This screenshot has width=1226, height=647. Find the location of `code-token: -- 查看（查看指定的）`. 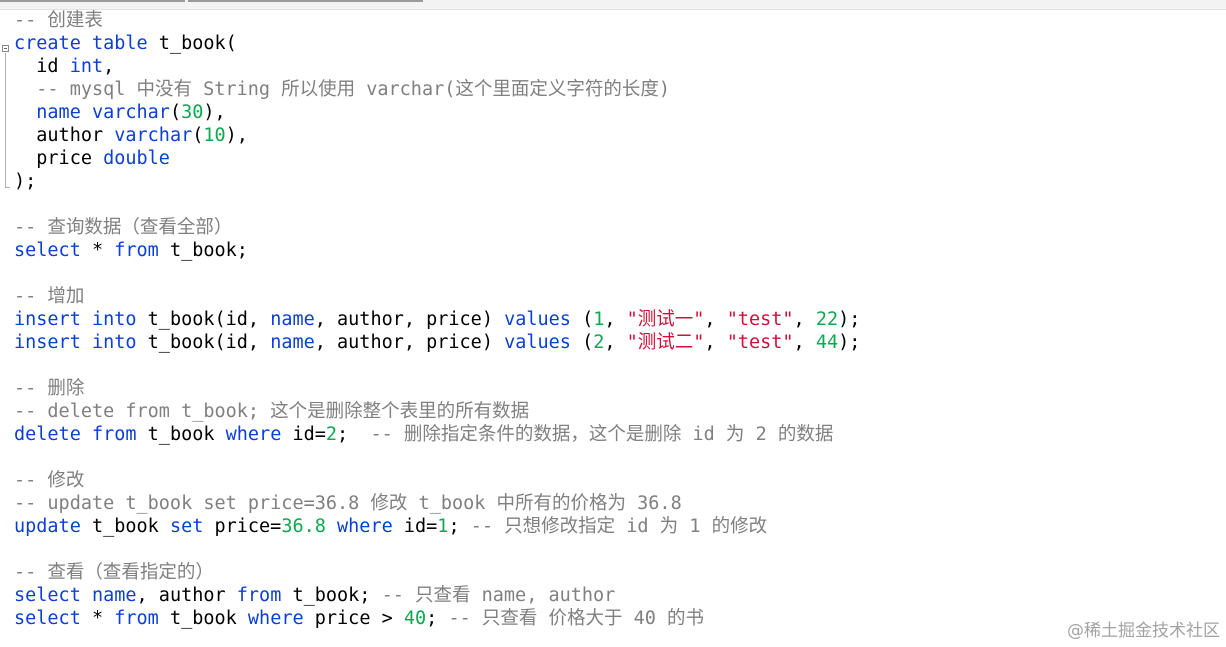

code-token: -- 查看（查看指定的） is located at coordinates (114, 572).